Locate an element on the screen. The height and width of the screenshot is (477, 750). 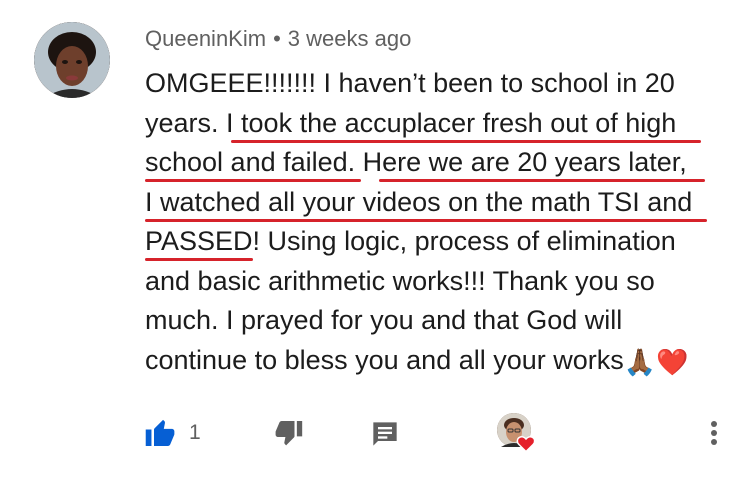
thumb-up-icon is located at coordinates (160, 432).